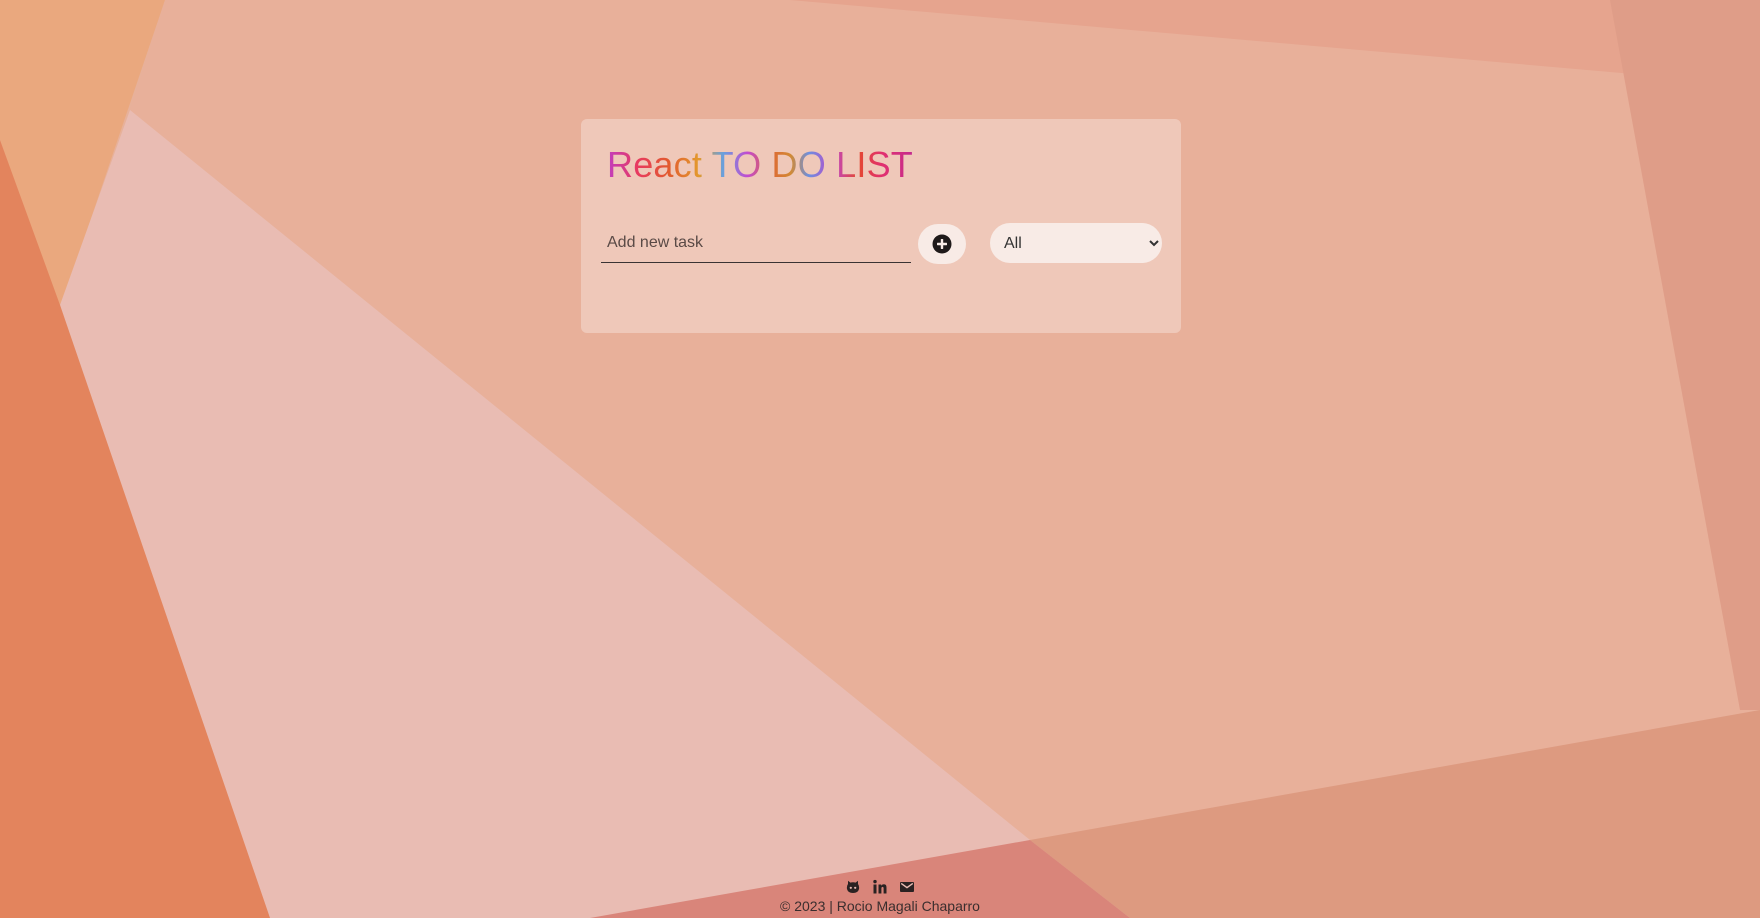 The width and height of the screenshot is (1760, 918). I want to click on email-icon, so click(907, 887).